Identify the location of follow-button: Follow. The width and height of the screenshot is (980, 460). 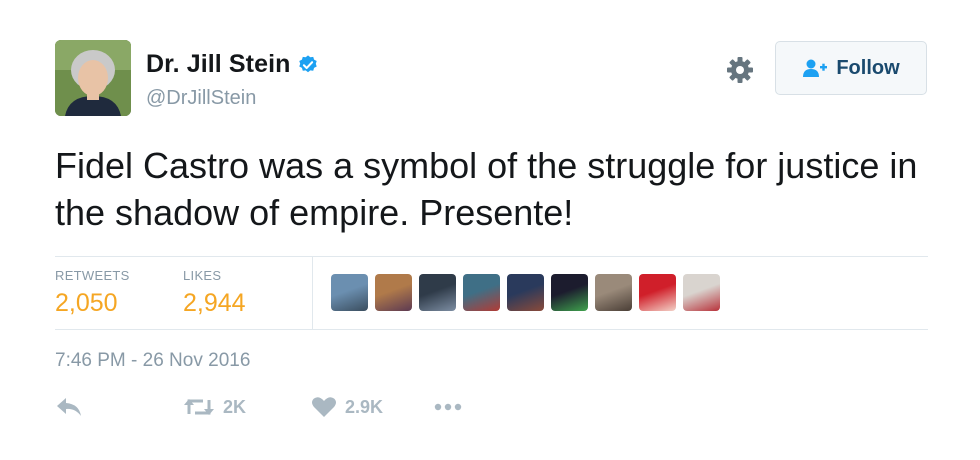
(851, 68).